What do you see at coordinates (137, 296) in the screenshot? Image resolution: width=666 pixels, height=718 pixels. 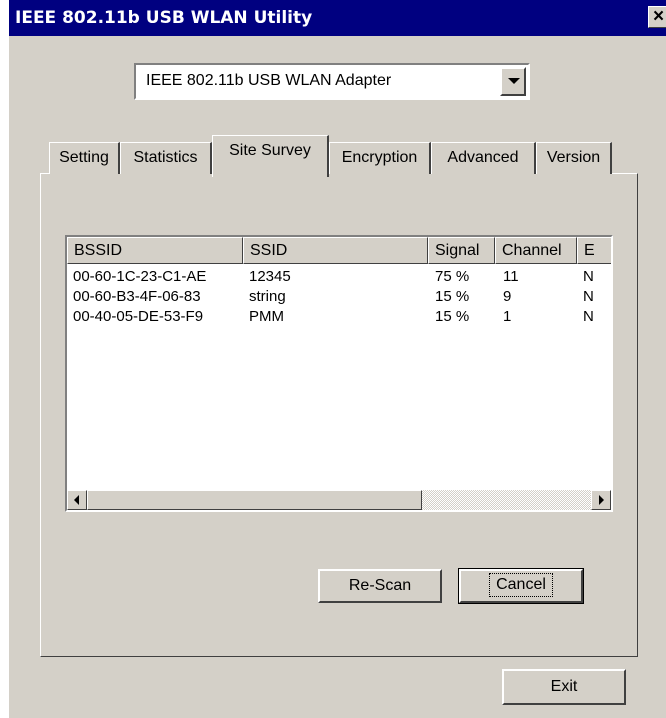 I see `cell-bssid: 00-60-B3-4F-06-83` at bounding box center [137, 296].